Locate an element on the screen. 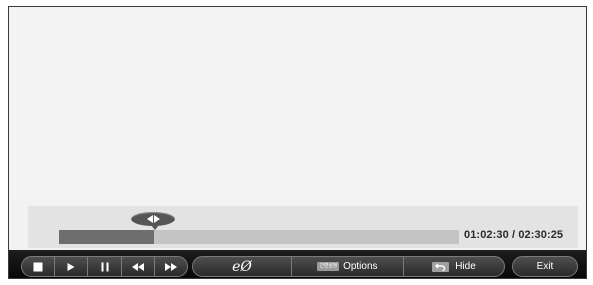  pause-icon is located at coordinates (104, 266).